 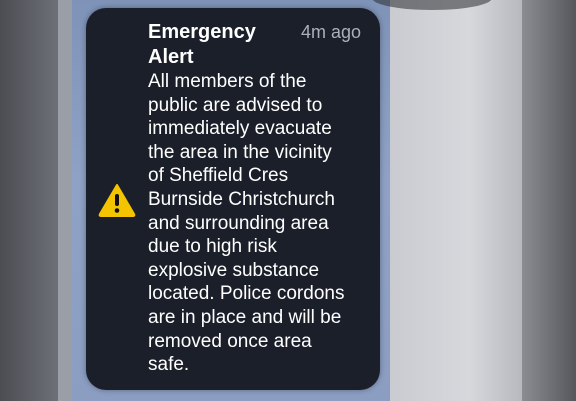 I want to click on notification-title: Emergency Alert, so click(x=202, y=44).